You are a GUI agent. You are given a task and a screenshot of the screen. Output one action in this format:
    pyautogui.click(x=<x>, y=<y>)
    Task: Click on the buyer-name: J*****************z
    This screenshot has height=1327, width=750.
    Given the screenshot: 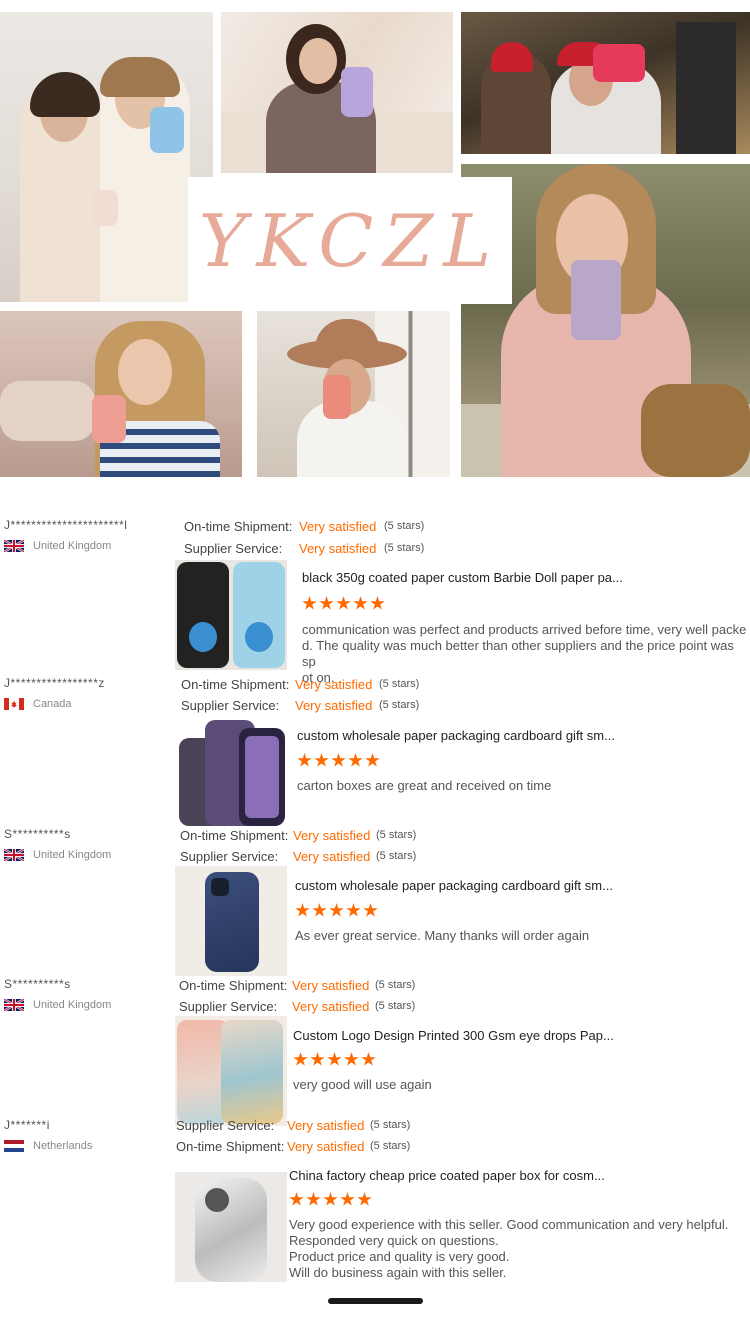 What is the action you would take?
    pyautogui.click(x=54, y=683)
    